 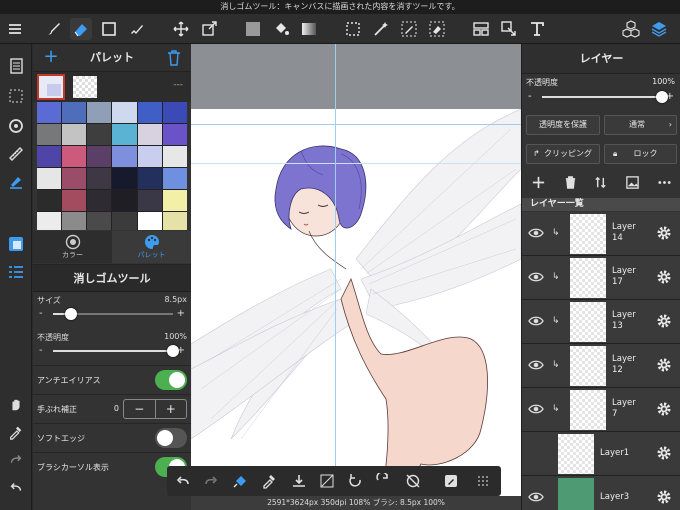 I want to click on snap-icon, so click(x=241, y=481).